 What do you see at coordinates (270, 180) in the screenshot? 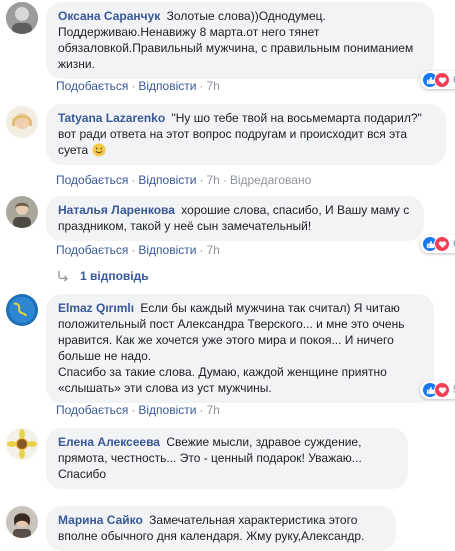
I see `edited-label: Відредаговано` at bounding box center [270, 180].